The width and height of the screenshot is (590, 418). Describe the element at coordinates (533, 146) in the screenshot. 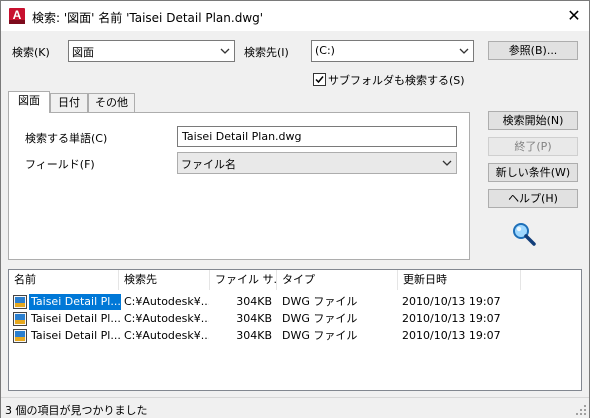

I see `stop-button: 終了(P)` at that location.